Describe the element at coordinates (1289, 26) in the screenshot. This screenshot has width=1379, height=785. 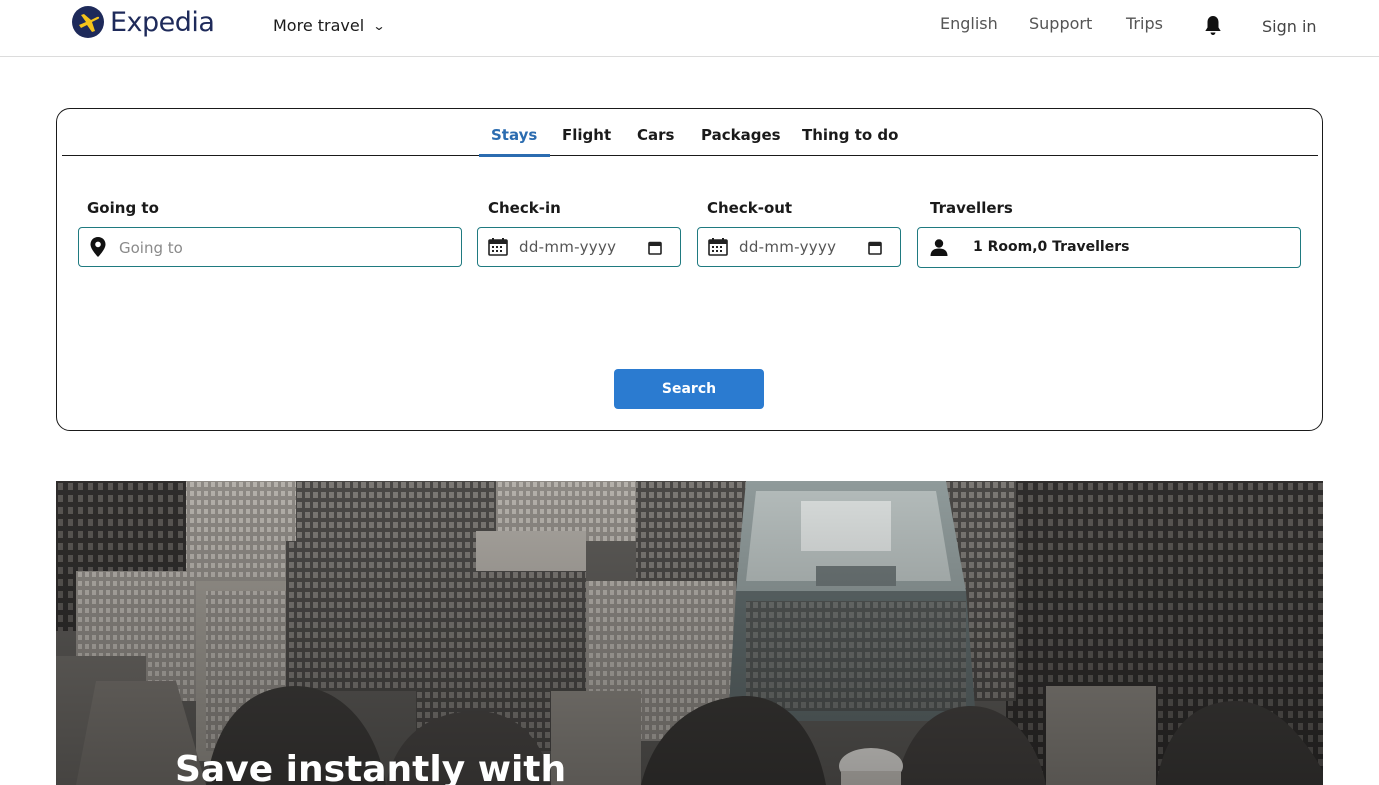
I see `sign-in-link: Sign in` at that location.